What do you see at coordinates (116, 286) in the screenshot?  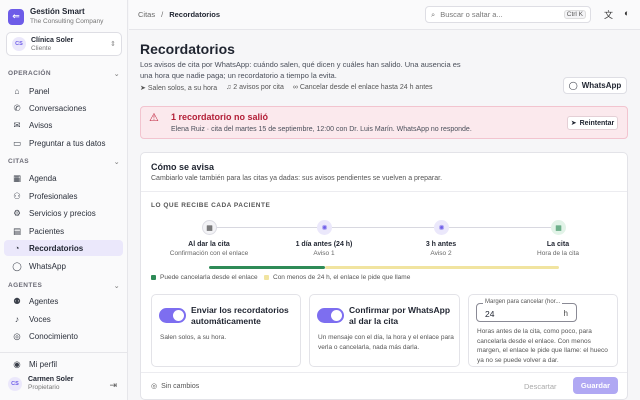 I see `chevron-down-icon: ⌄` at bounding box center [116, 286].